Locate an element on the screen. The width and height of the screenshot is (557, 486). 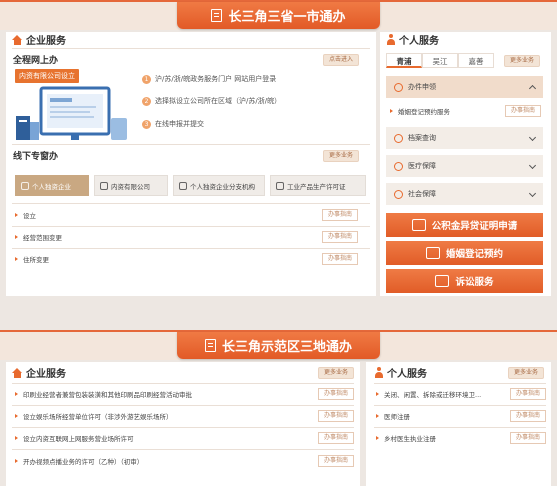
housing-fund-button: 公积金异贷证明申请 is located at coordinates (464, 225).